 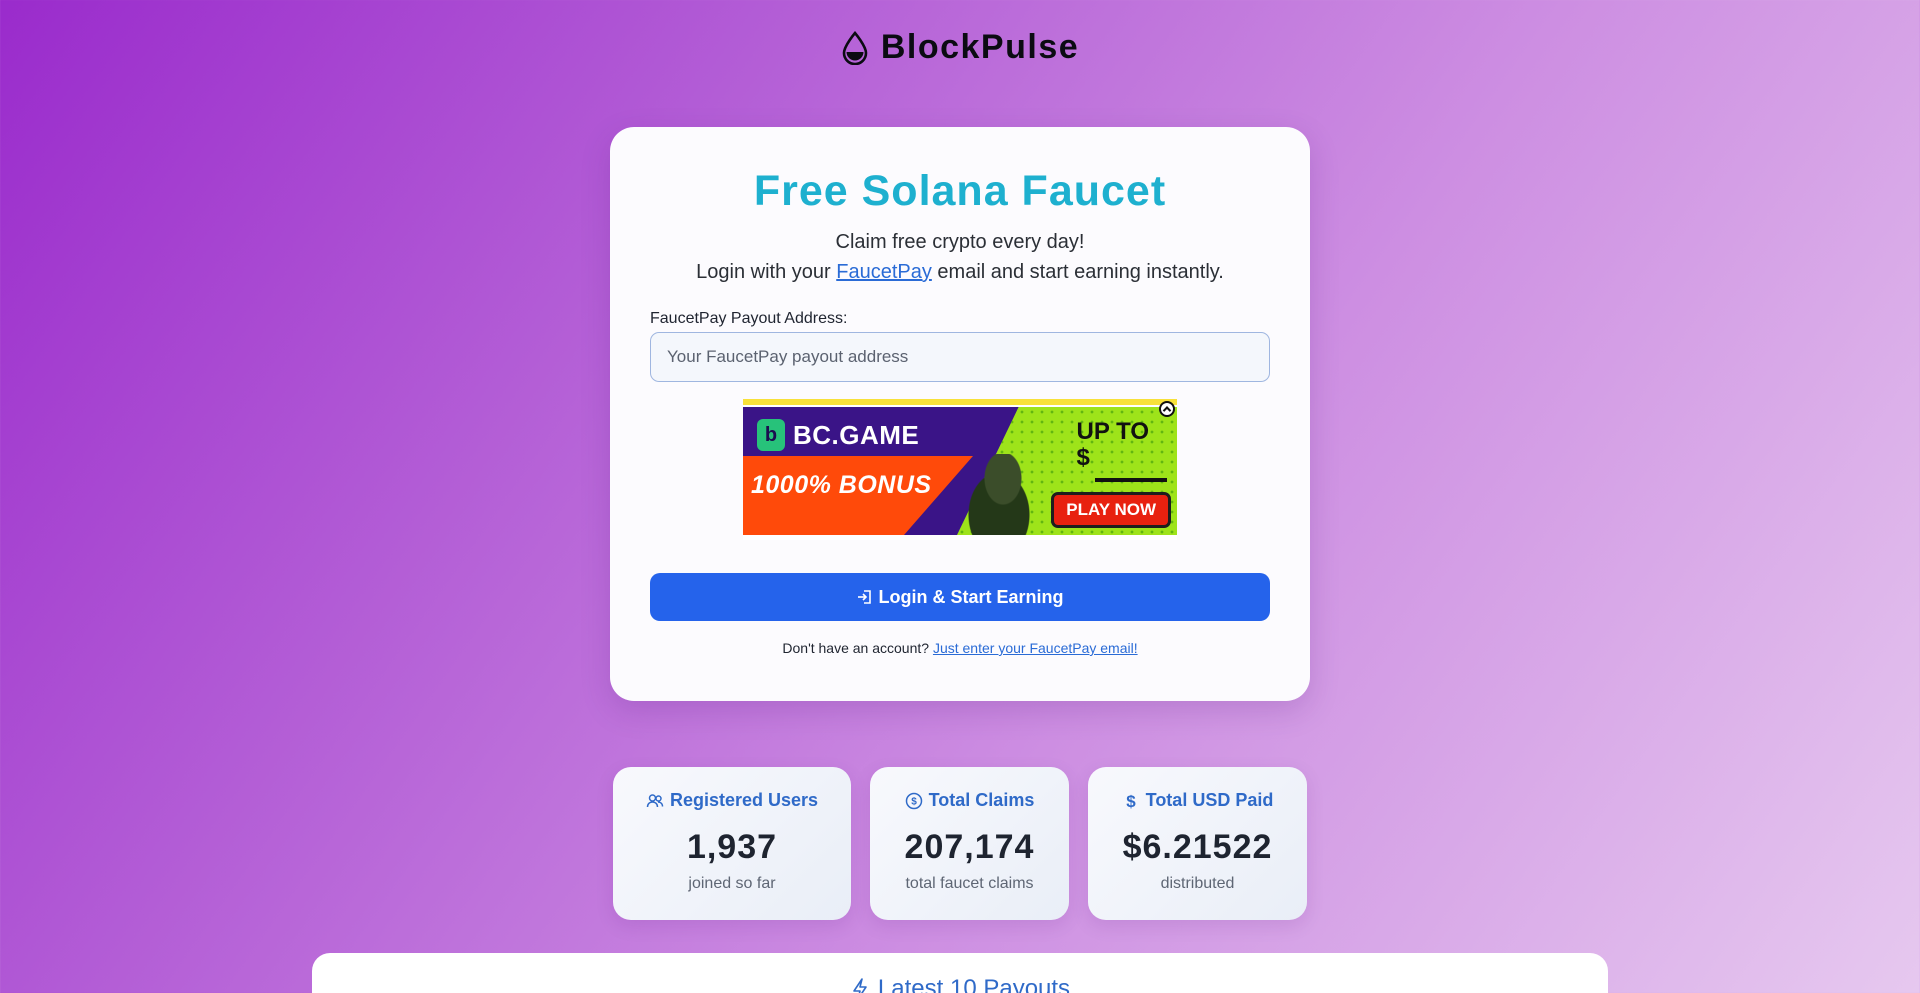 What do you see at coordinates (1112, 444) in the screenshot?
I see `ad-upto: UP TO $` at bounding box center [1112, 444].